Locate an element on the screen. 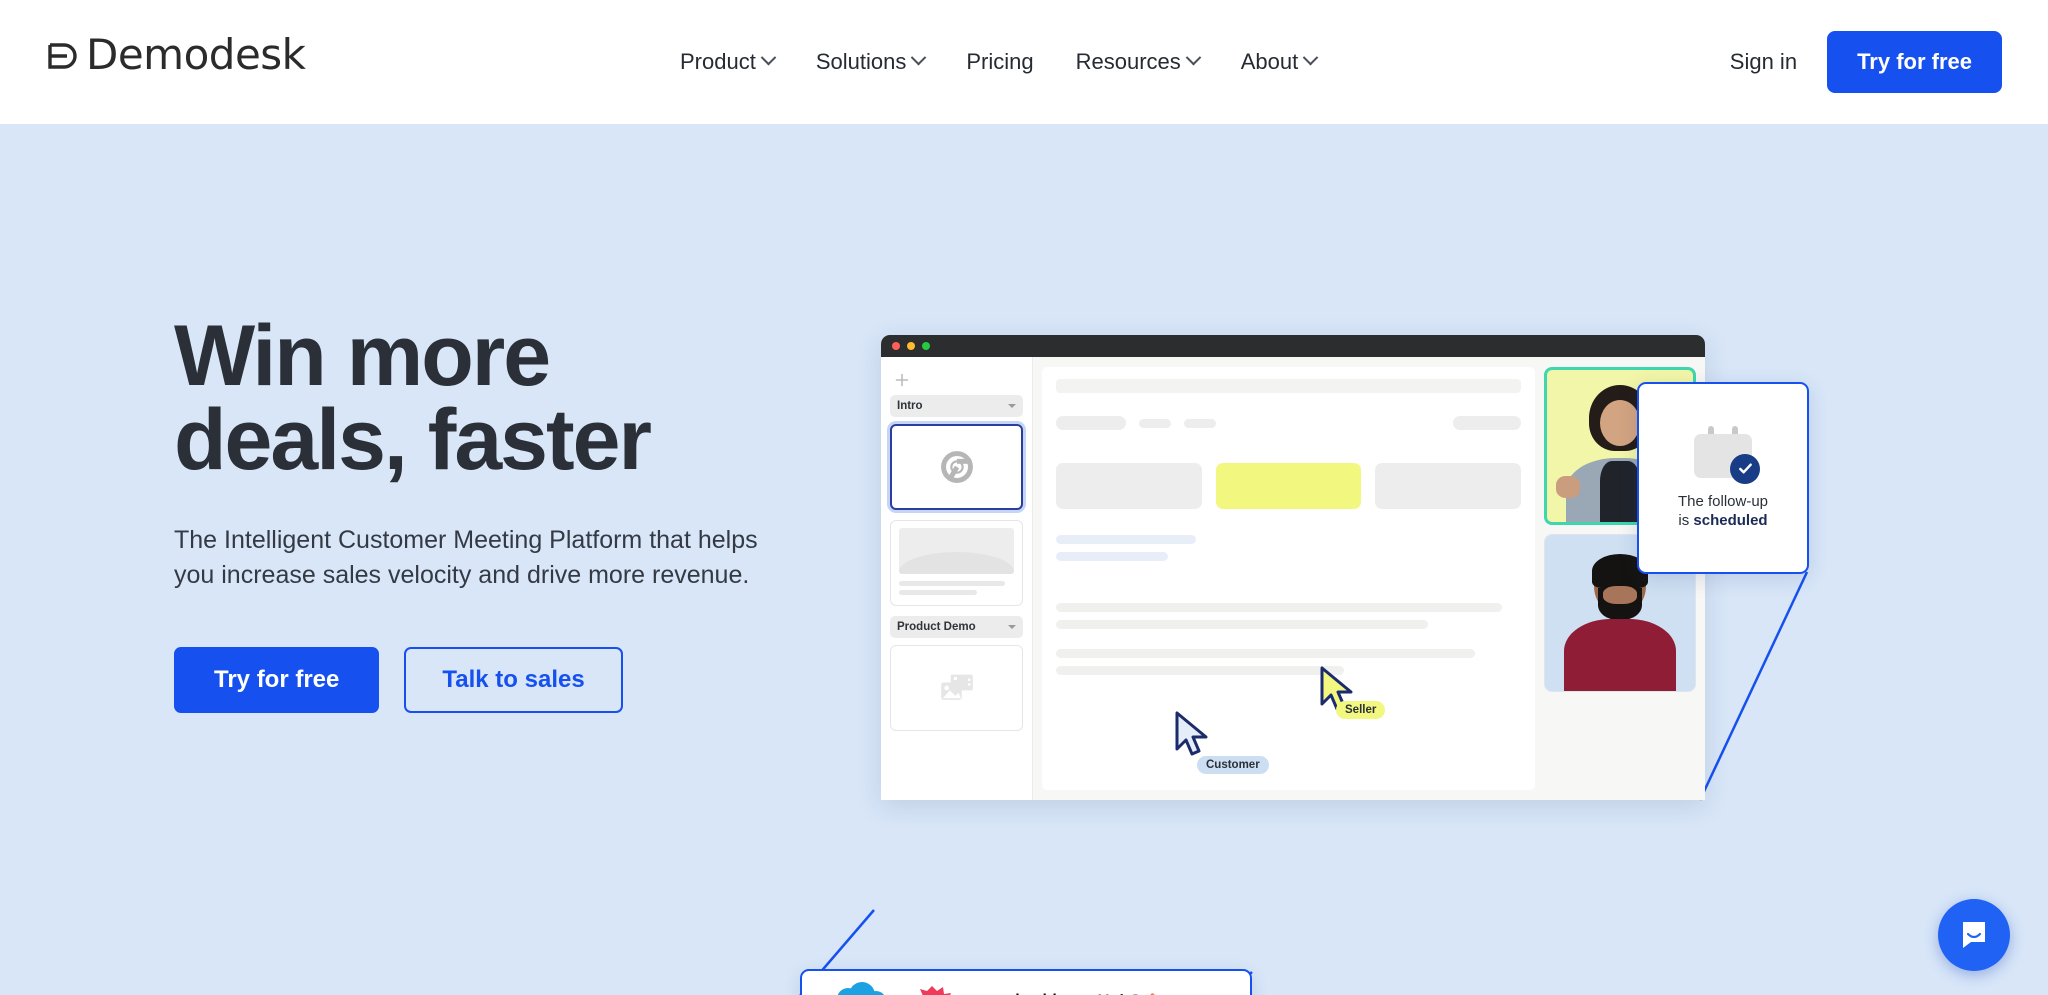 This screenshot has height=995, width=2048. chat-widget-button is located at coordinates (1974, 935).